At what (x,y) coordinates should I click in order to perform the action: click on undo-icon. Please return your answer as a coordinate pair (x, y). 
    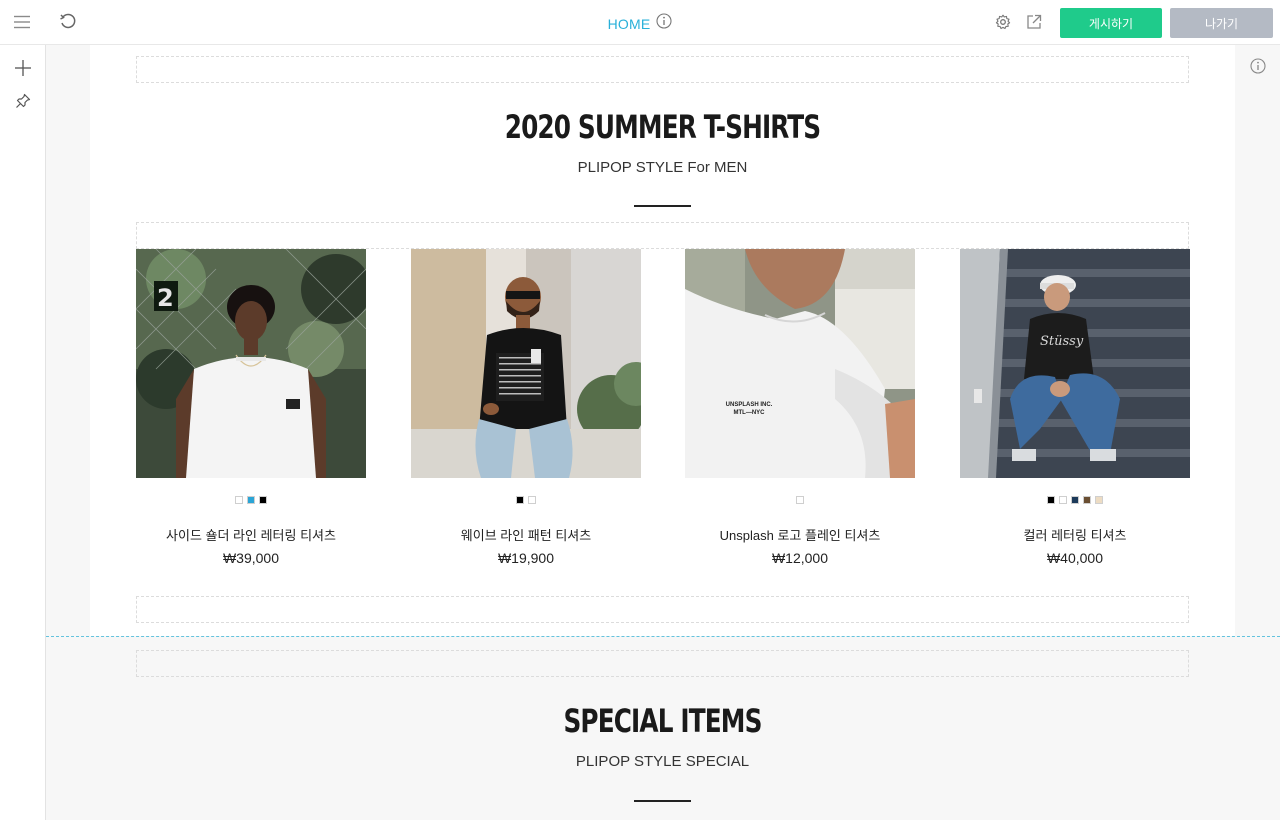
    Looking at the image, I should click on (68, 22).